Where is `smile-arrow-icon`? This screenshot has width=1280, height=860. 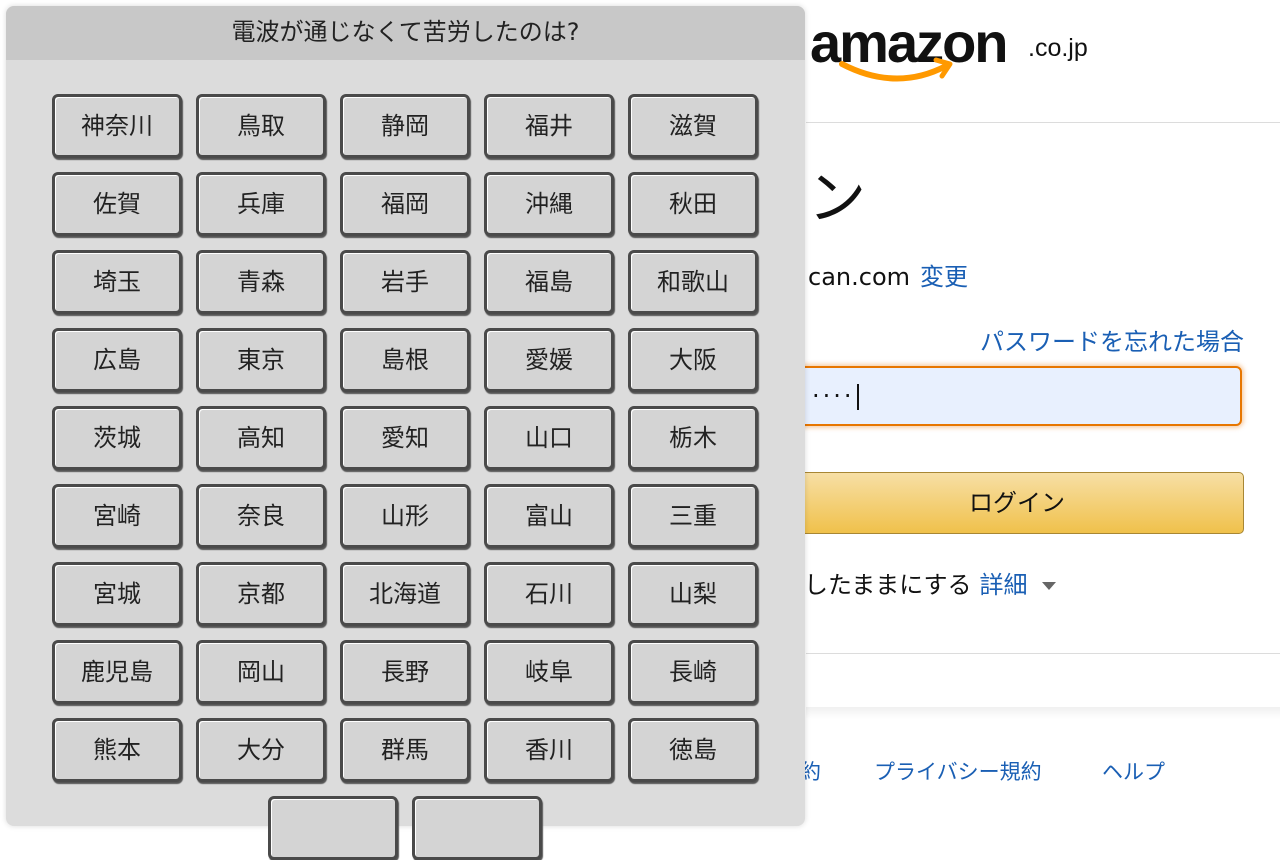
smile-arrow-icon is located at coordinates (896, 69).